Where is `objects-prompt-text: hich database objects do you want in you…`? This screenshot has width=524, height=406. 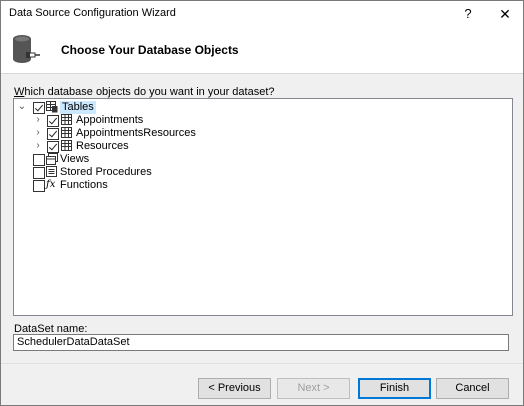
objects-prompt-text: hich database objects do you want in you… is located at coordinates (149, 92).